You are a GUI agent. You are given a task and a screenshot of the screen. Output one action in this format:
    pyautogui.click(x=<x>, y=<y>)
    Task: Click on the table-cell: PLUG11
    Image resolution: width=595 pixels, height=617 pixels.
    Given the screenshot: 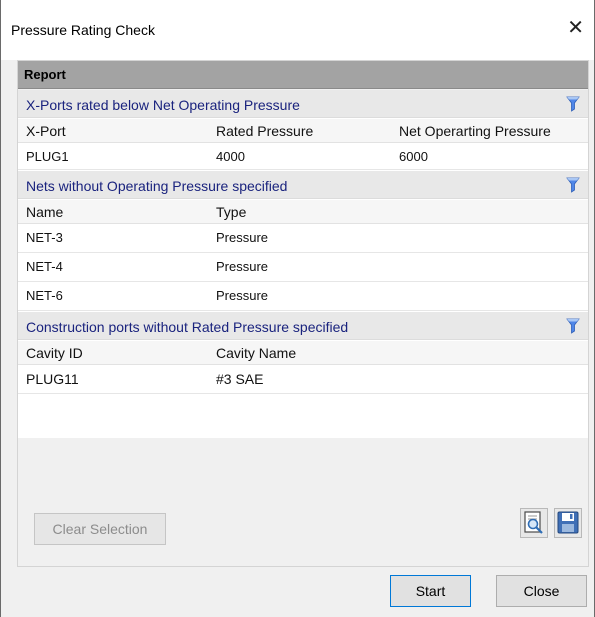 What is the action you would take?
    pyautogui.click(x=52, y=379)
    